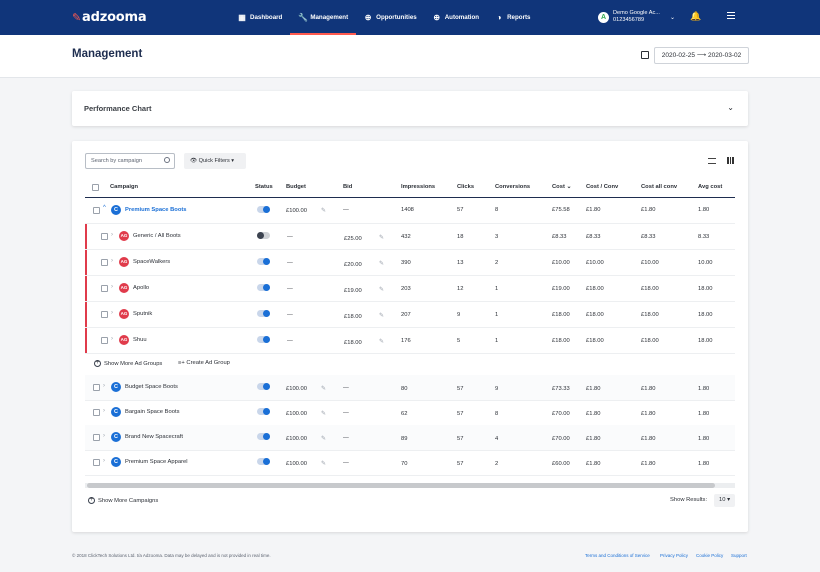 The width and height of the screenshot is (820, 572). I want to click on cookie-link: Cookie Policy, so click(709, 555).